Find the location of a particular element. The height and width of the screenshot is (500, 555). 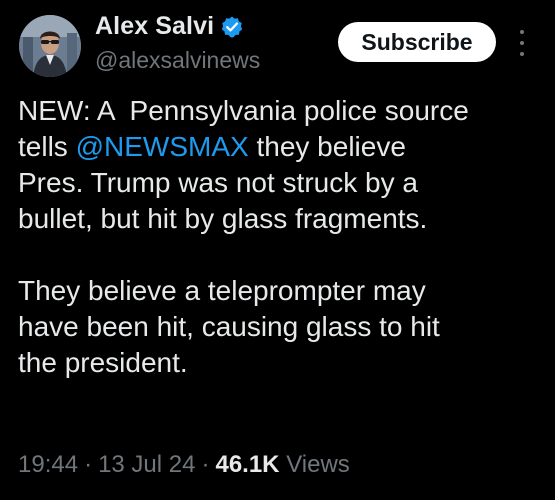

tweet-line: the president. is located at coordinates (103, 362).